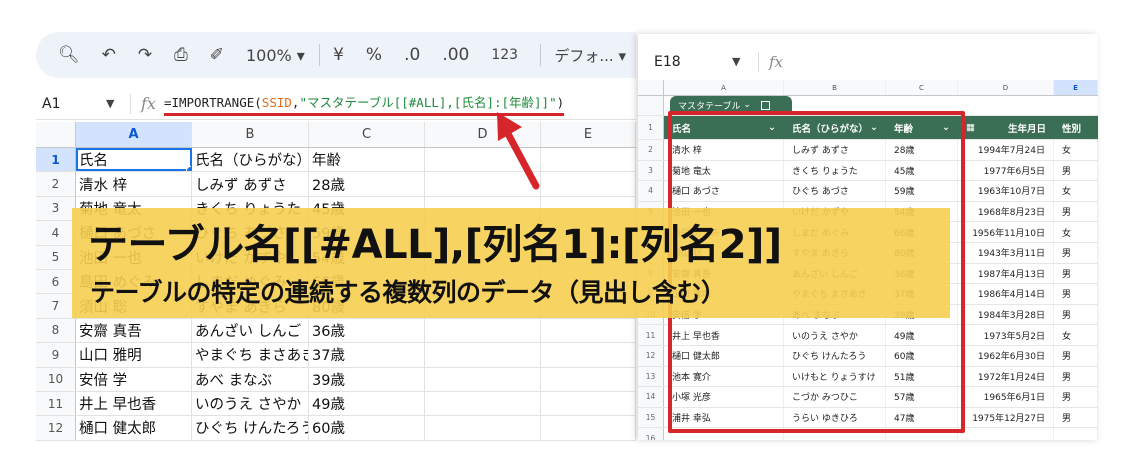 This screenshot has height=468, width=1140. I want to click on cell-dob: 1984年3月28日, so click(1006, 314).